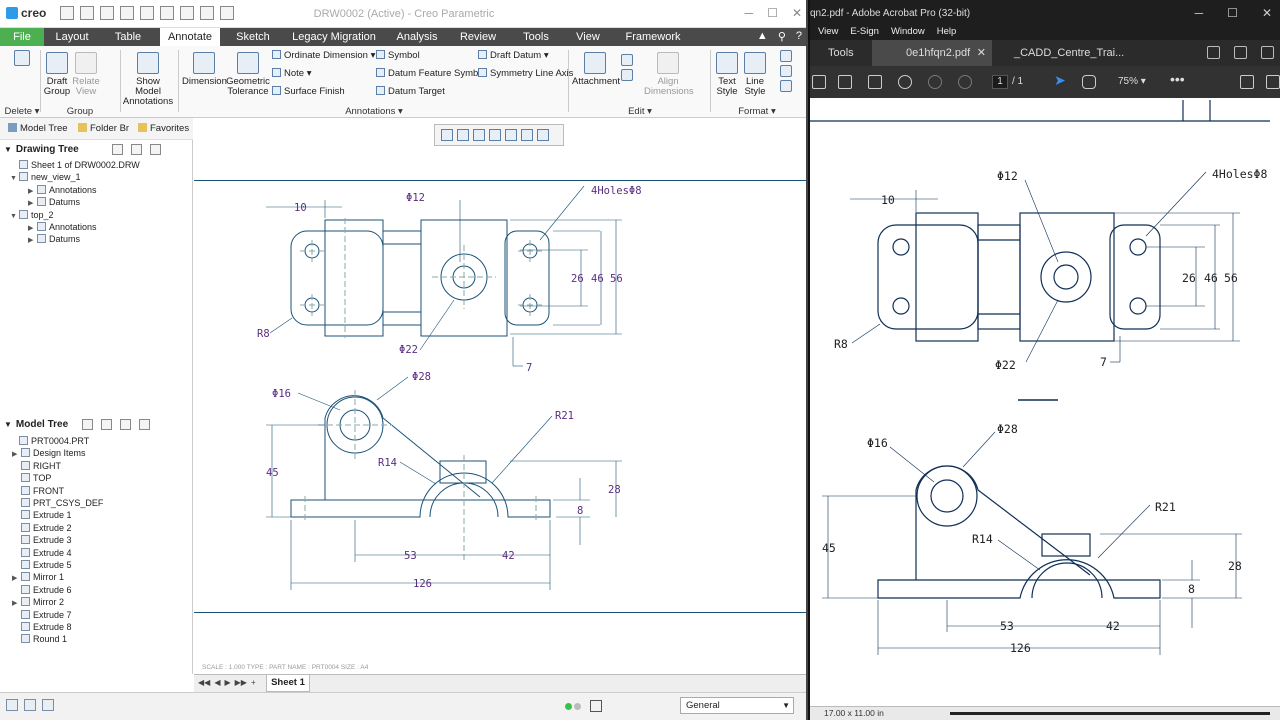 This screenshot has height=720, width=1280. I want to click on comment-icon, so click(1273, 82).